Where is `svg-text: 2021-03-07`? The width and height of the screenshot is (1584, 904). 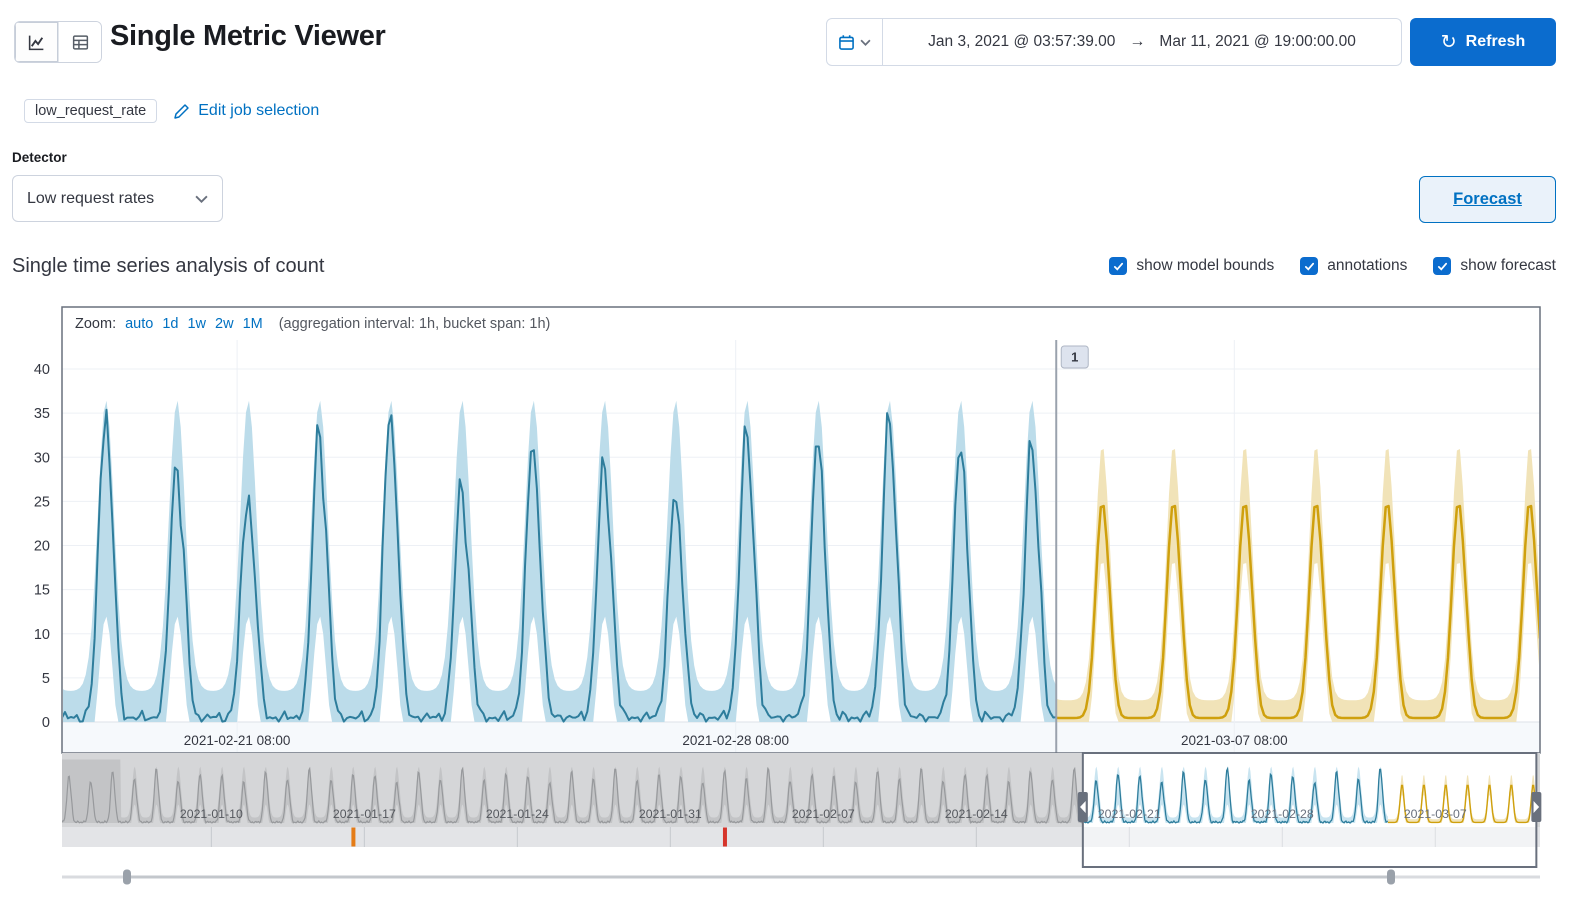 svg-text: 2021-03-07 is located at coordinates (1435, 814).